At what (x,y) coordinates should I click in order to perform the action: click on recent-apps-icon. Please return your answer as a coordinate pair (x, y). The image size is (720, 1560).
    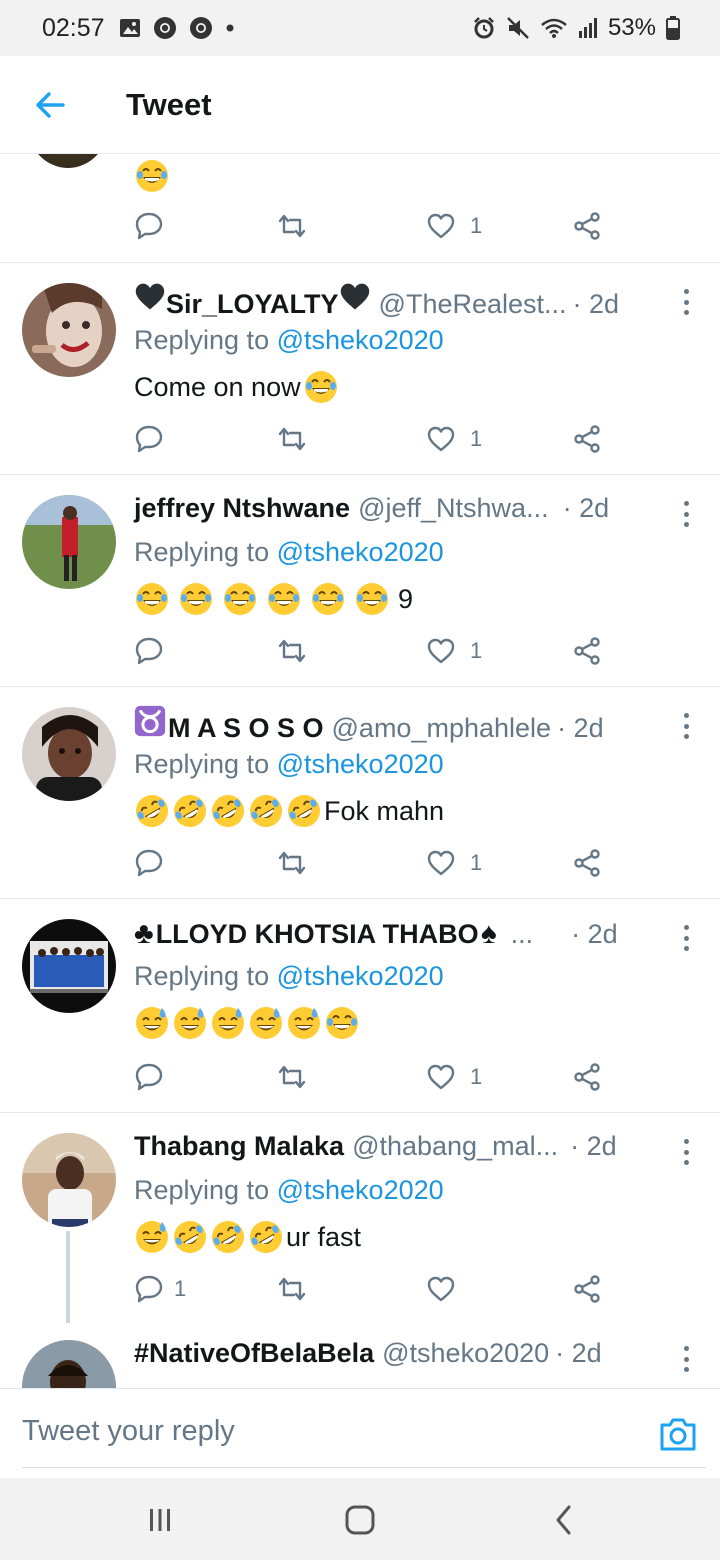
    Looking at the image, I should click on (160, 1520).